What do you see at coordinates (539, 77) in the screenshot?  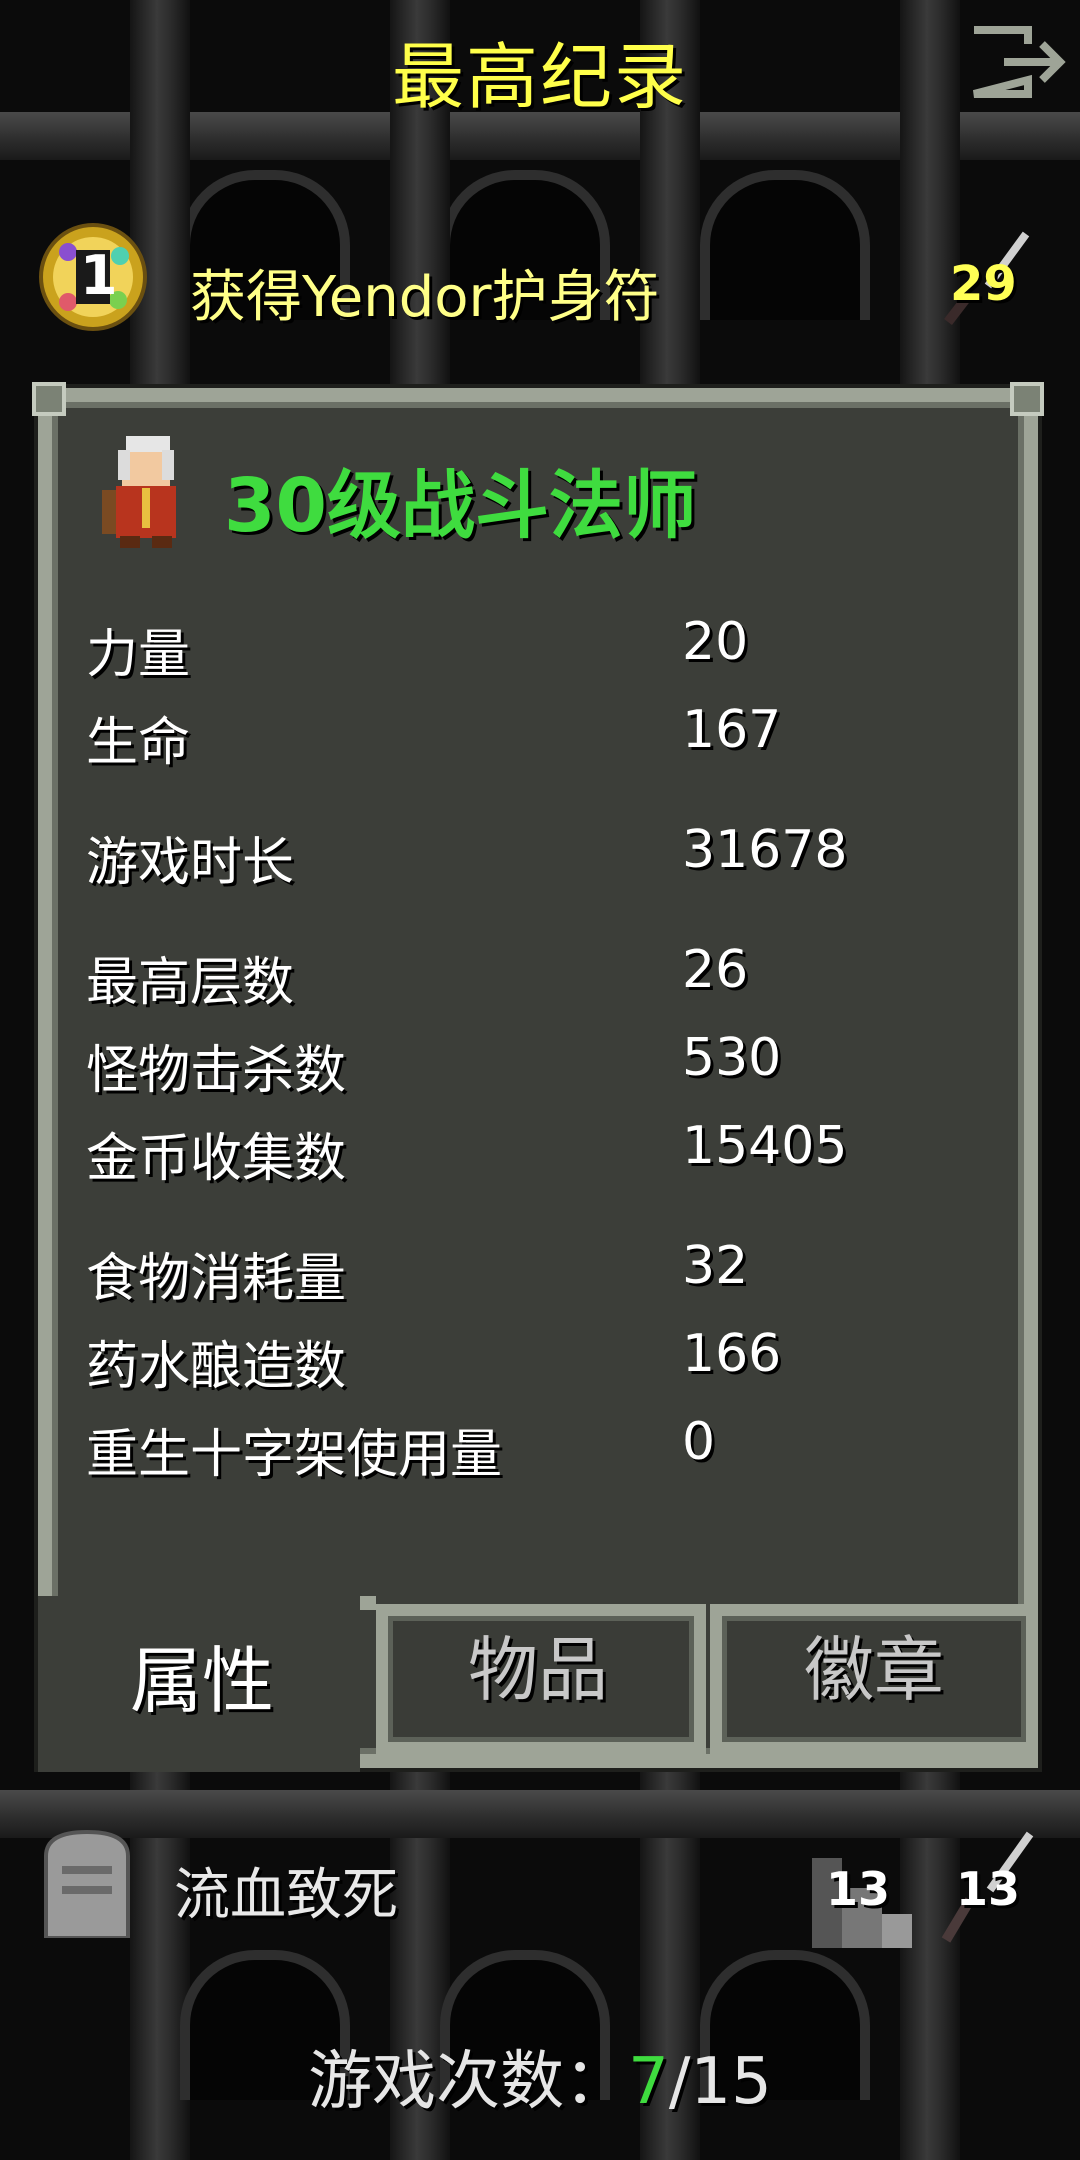 I see `page-title: 最高纪录` at bounding box center [539, 77].